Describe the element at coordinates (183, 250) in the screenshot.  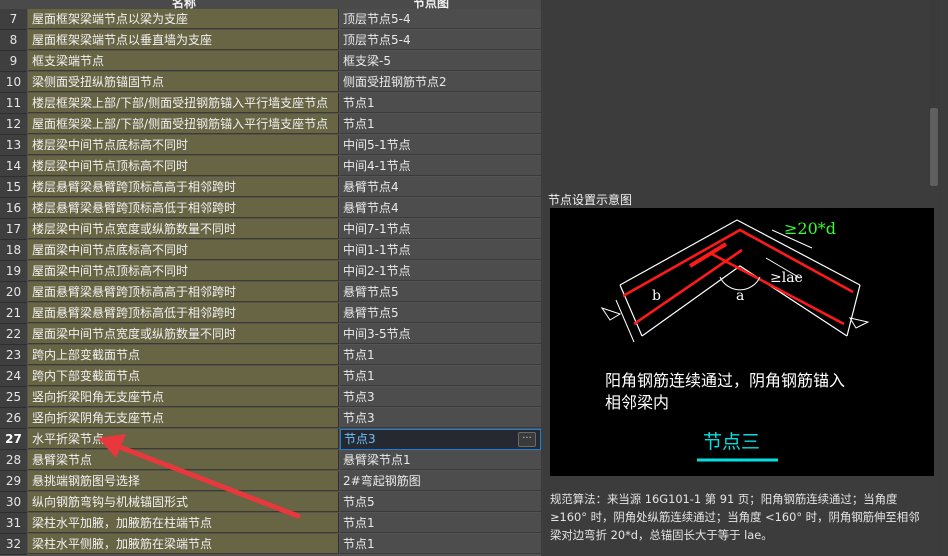
I see `row-name-cell: 屋面梁中间节点底标高不同时` at that location.